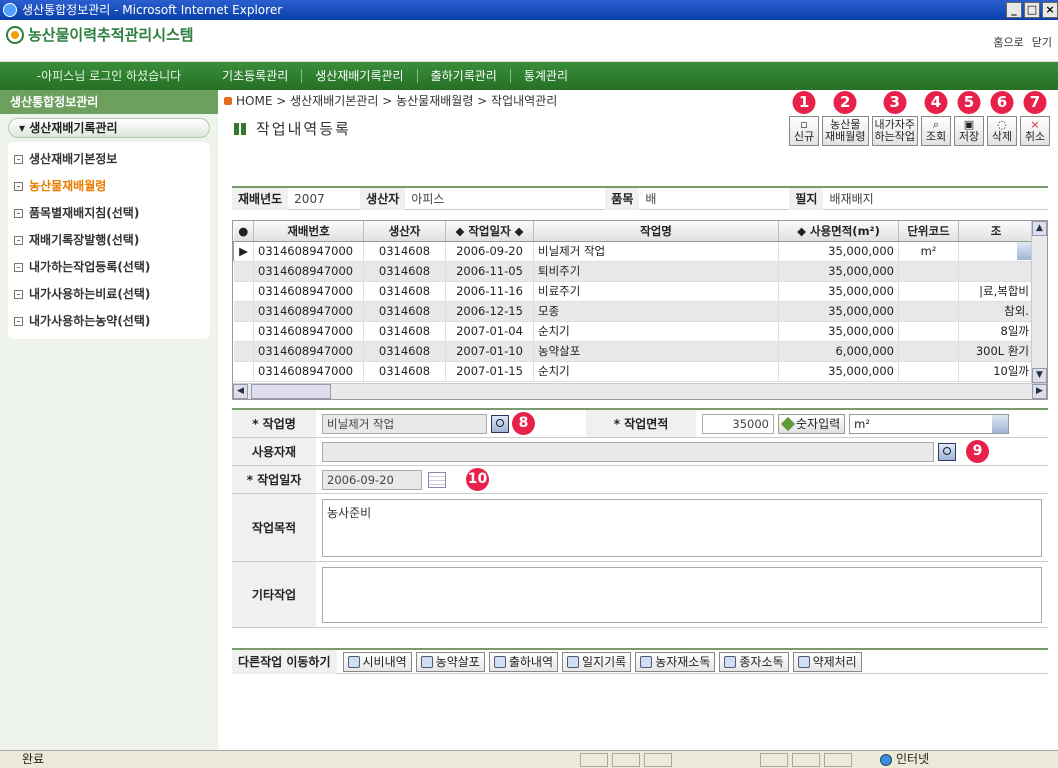  What do you see at coordinates (523, 661) in the screenshot?
I see `shipment-history-button: 출하내역` at bounding box center [523, 661].